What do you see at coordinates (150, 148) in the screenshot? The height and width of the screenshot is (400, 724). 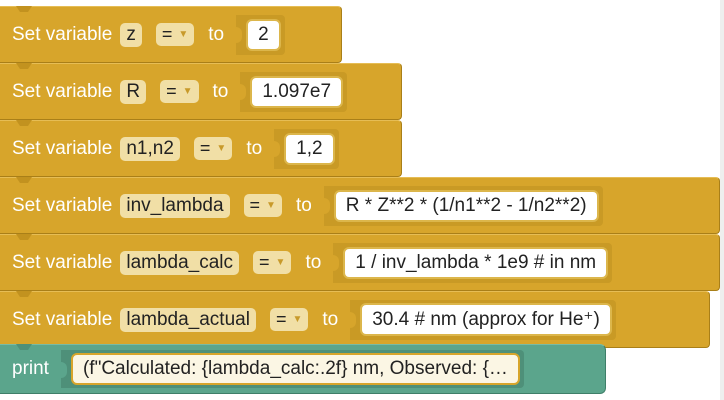 I see `variable-name-field: n1,n2` at bounding box center [150, 148].